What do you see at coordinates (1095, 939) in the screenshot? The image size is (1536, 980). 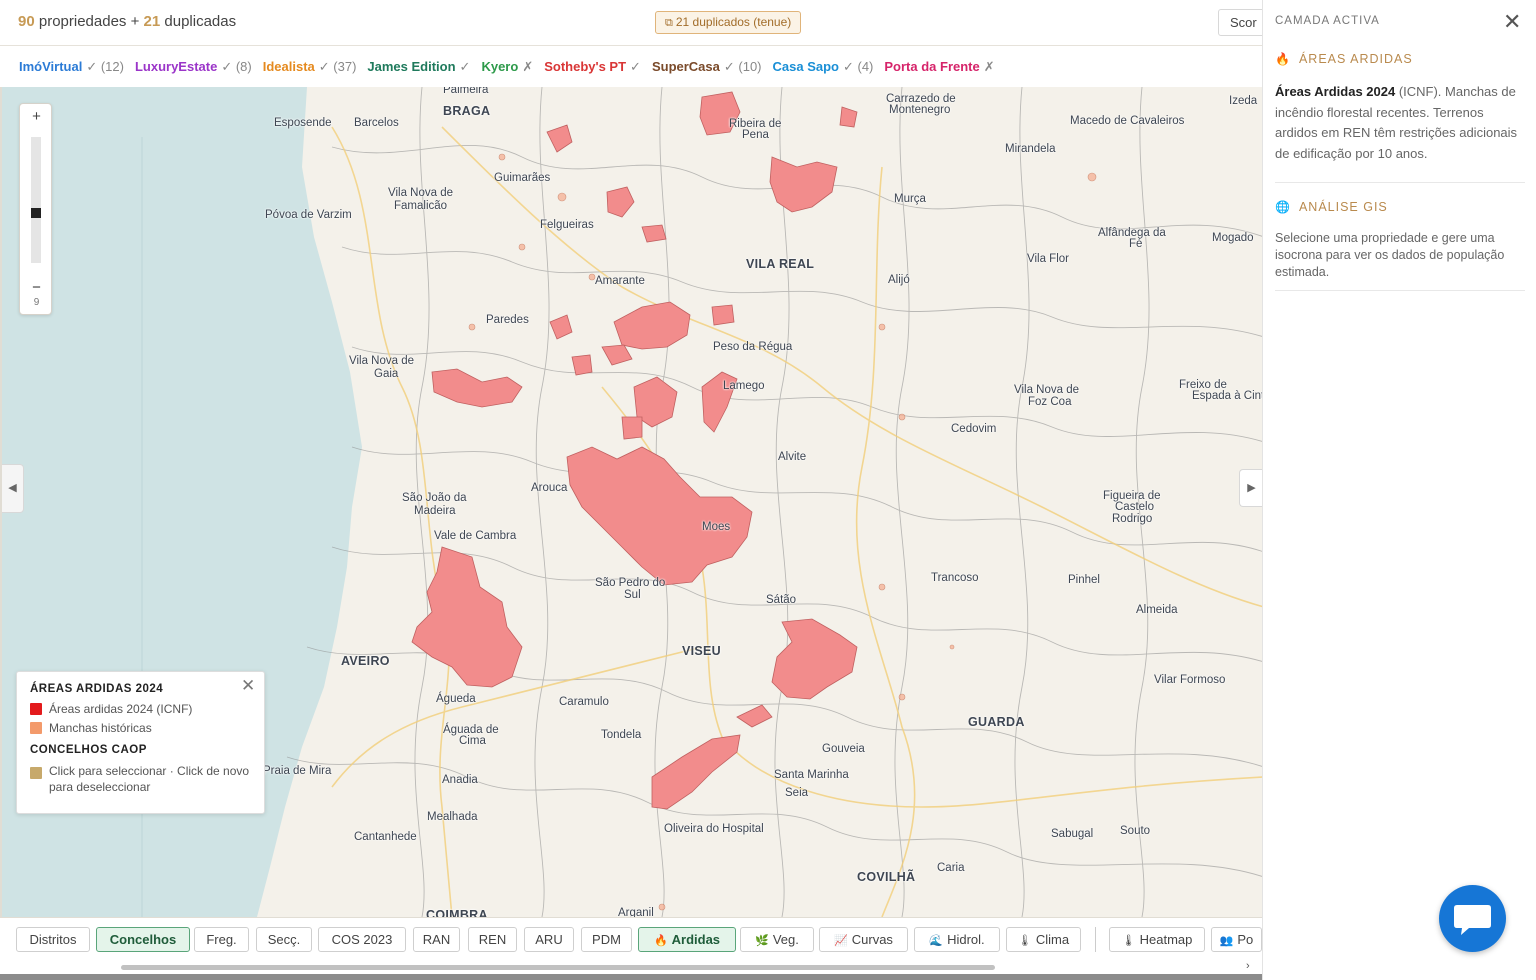 I see `toolbar-divider` at bounding box center [1095, 939].